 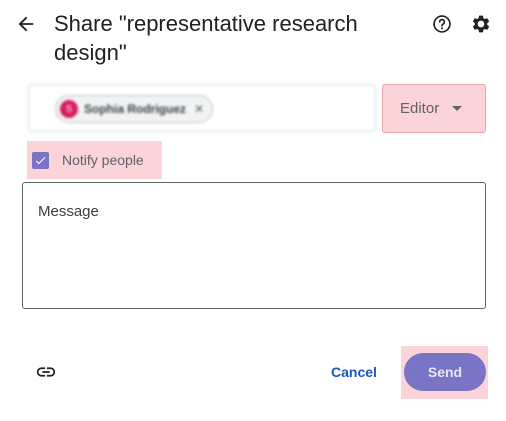 I want to click on link-icon, so click(x=46, y=372).